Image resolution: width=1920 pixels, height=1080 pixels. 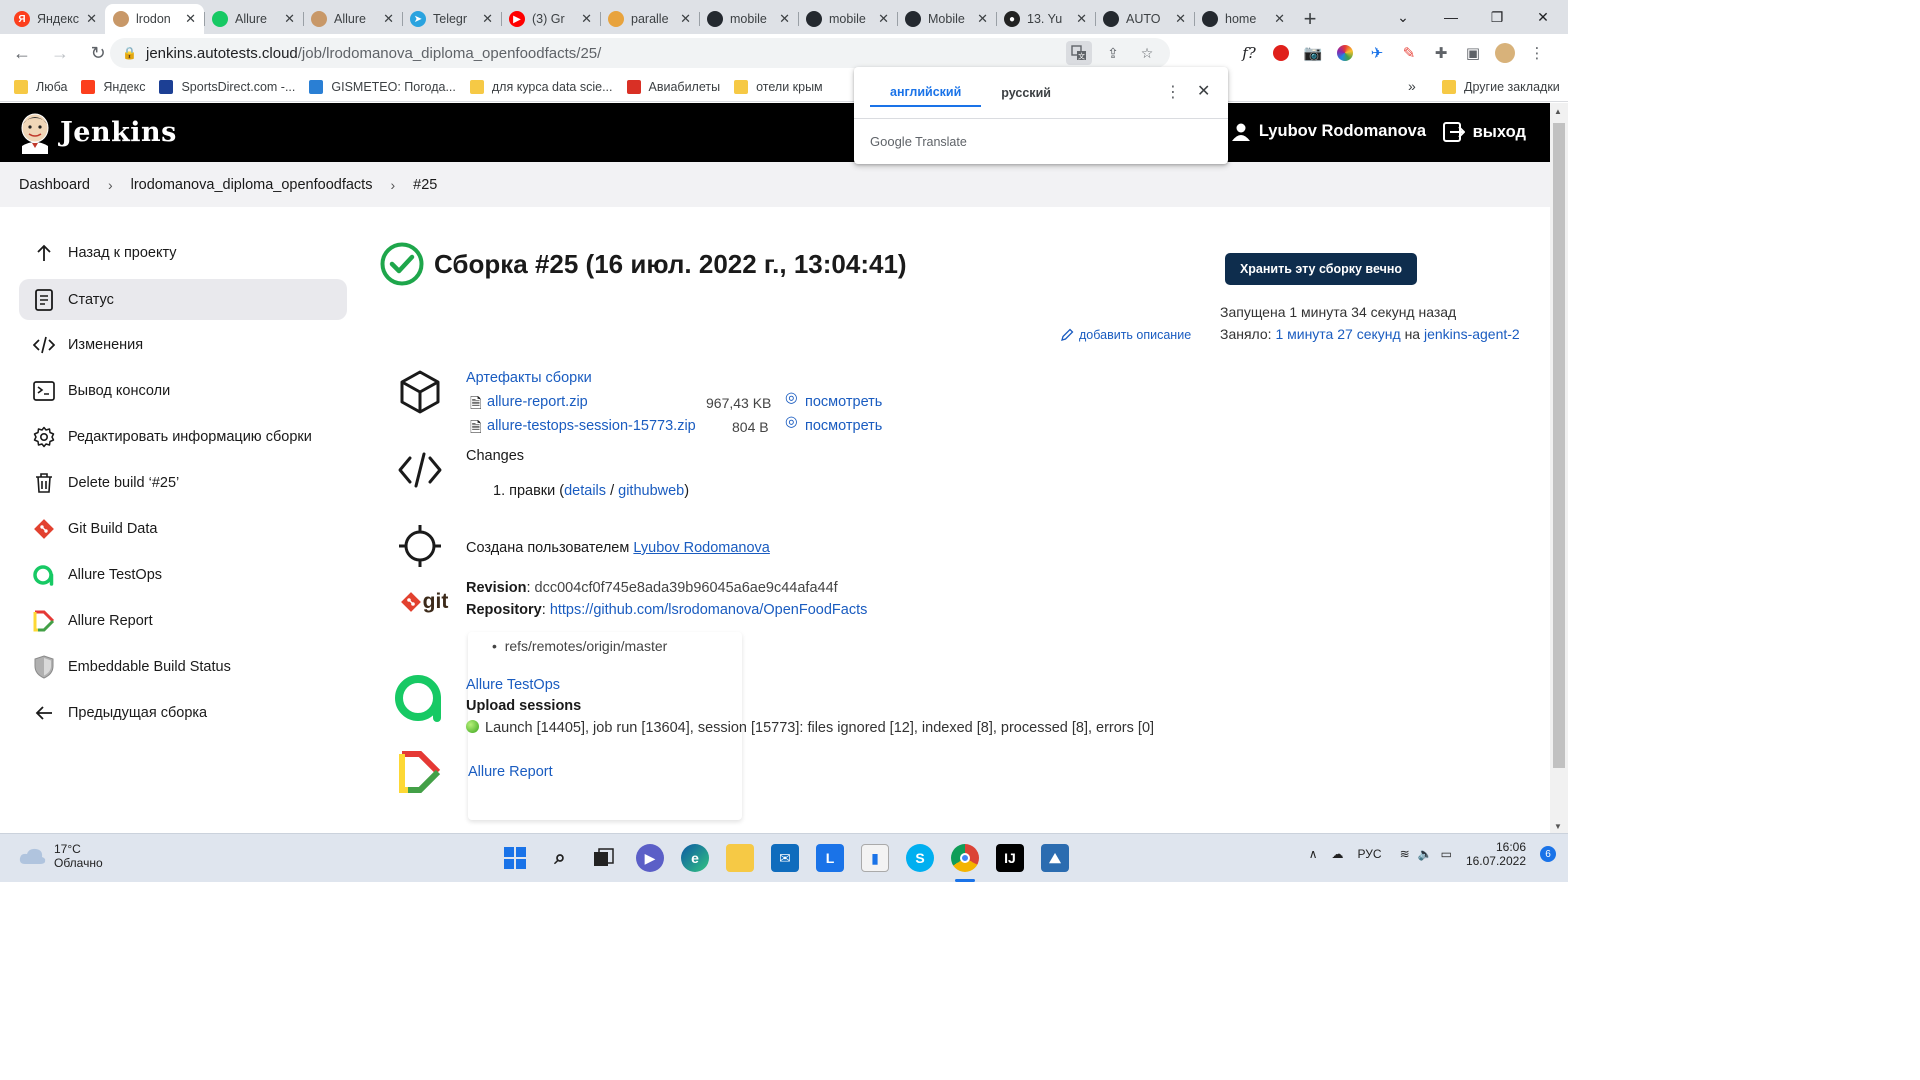 I want to click on browser-tab: AUTO ✕, so click(x=1144, y=19).